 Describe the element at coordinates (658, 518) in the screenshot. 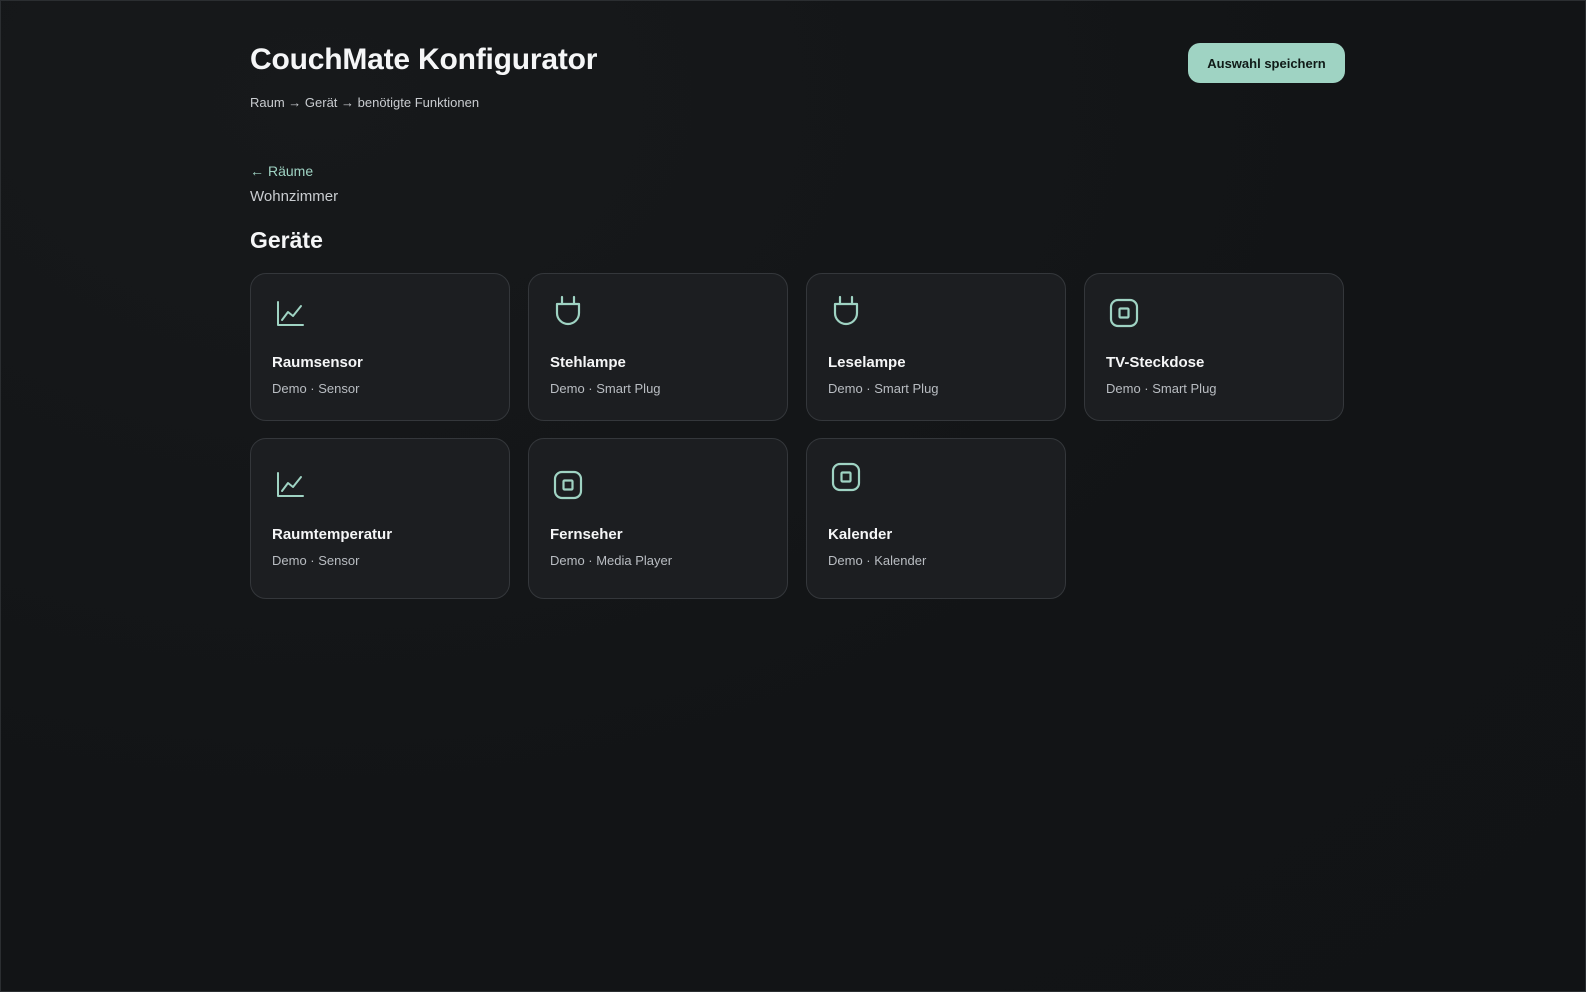

I see `device-card-fernseher: Fernseher Demo · Media Player` at that location.